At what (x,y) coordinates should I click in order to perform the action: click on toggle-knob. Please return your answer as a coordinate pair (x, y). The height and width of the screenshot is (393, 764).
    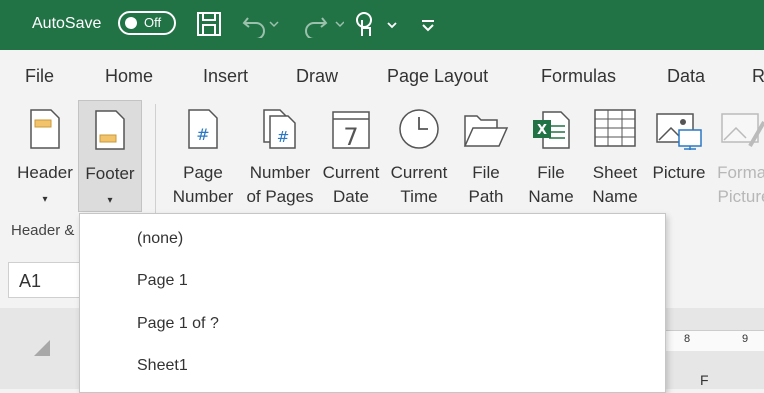
    Looking at the image, I should click on (131, 23).